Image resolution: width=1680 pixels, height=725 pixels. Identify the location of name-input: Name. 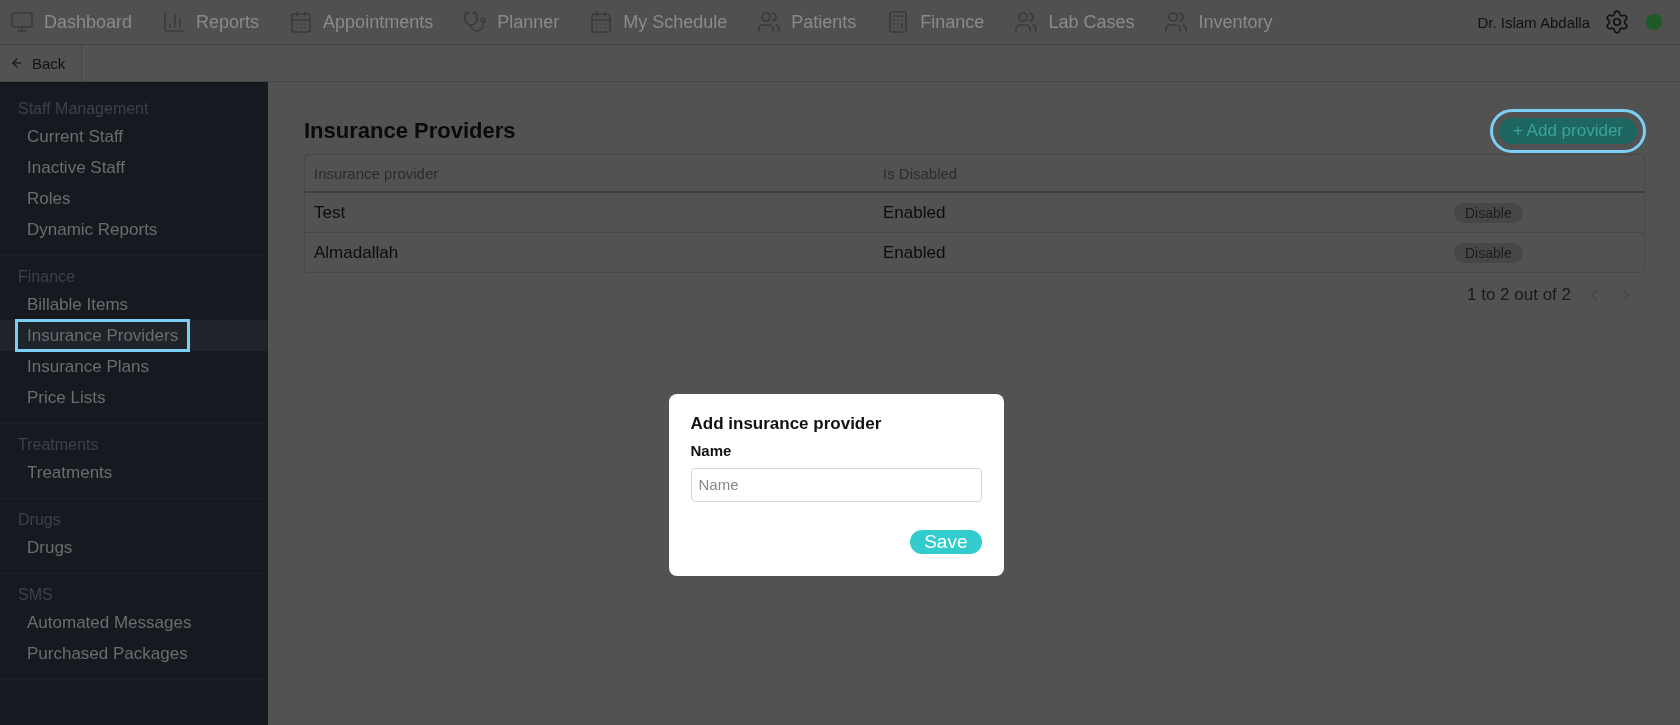
(836, 484).